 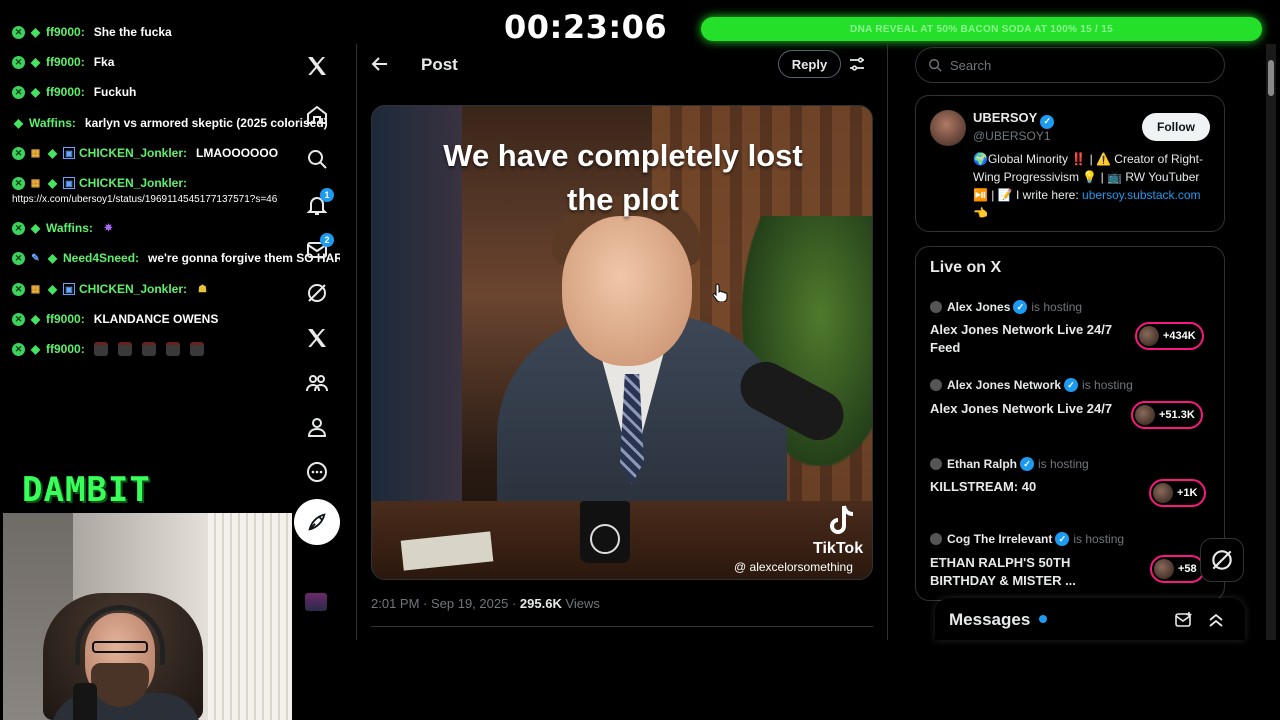 What do you see at coordinates (1216, 620) in the screenshot?
I see `chevron-up-icon` at bounding box center [1216, 620].